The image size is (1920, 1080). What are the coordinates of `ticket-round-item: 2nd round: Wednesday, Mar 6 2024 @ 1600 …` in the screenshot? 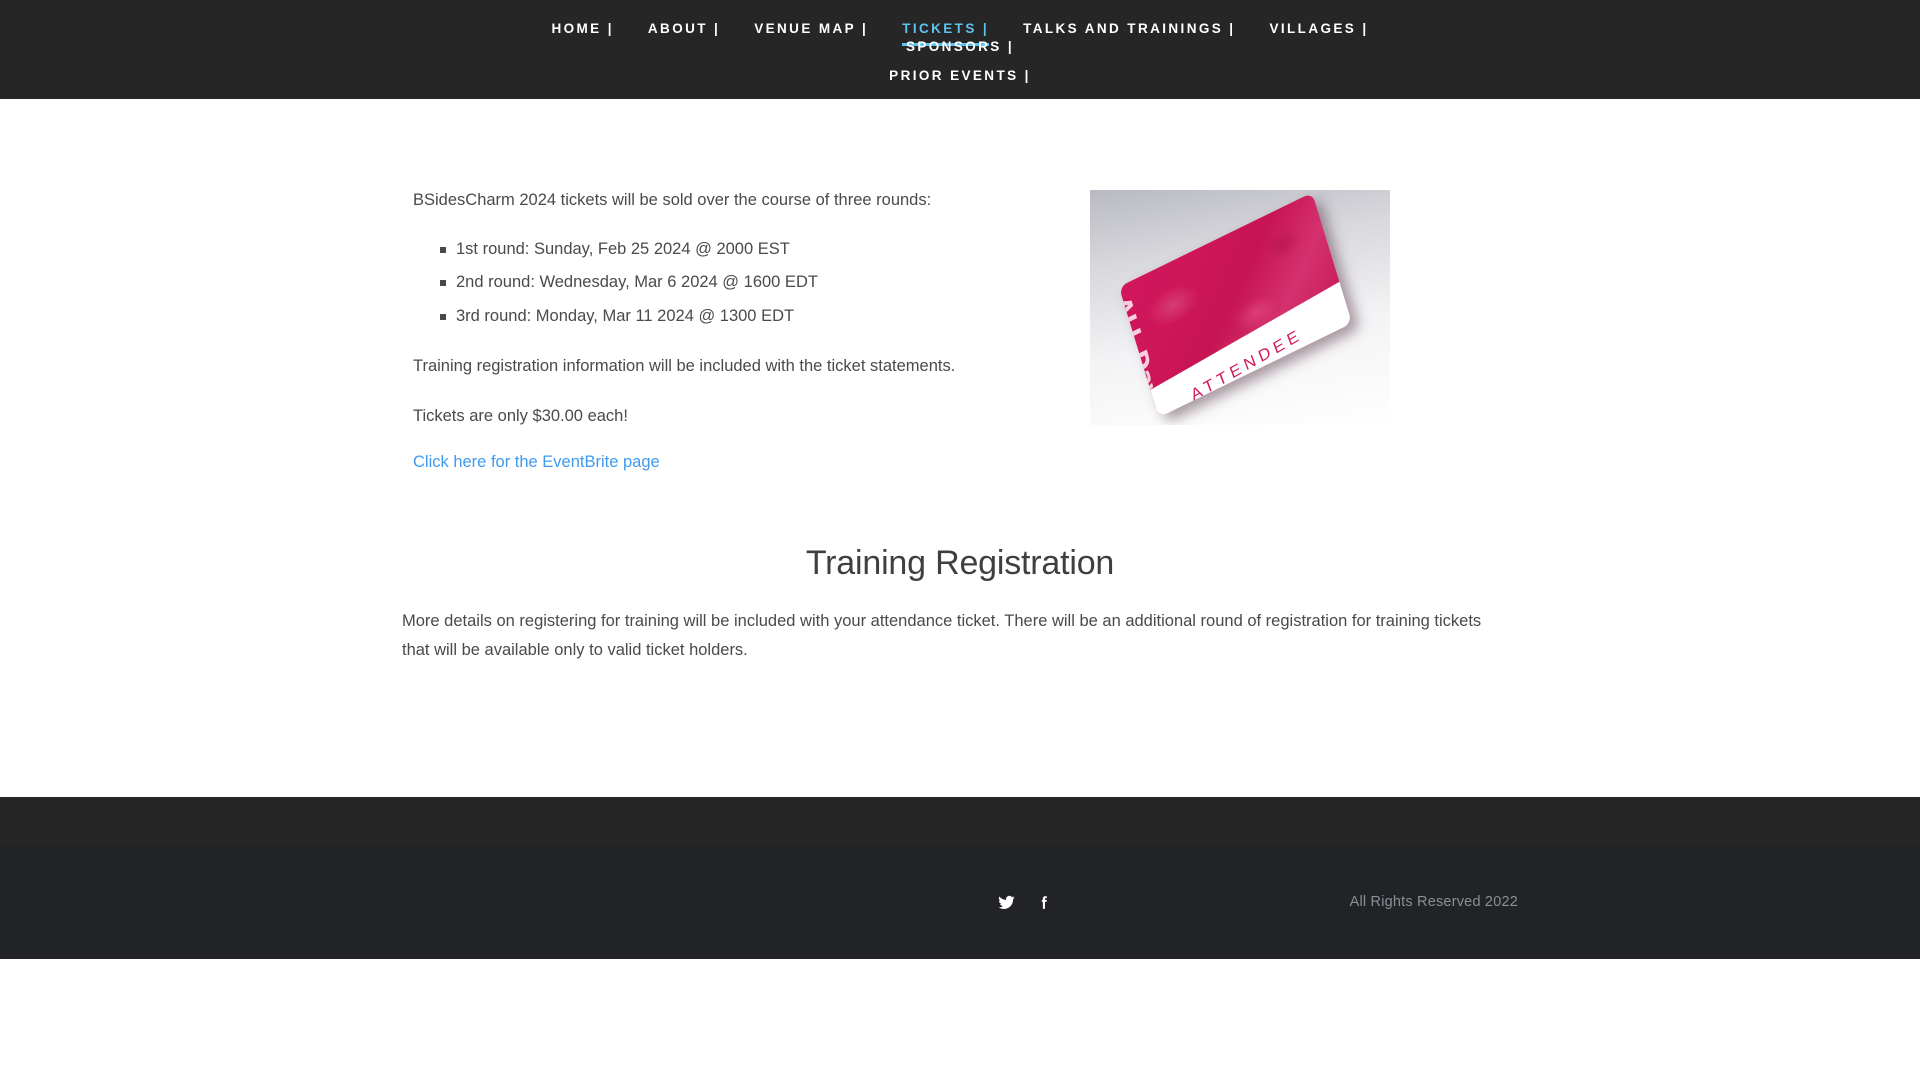 It's located at (730, 283).